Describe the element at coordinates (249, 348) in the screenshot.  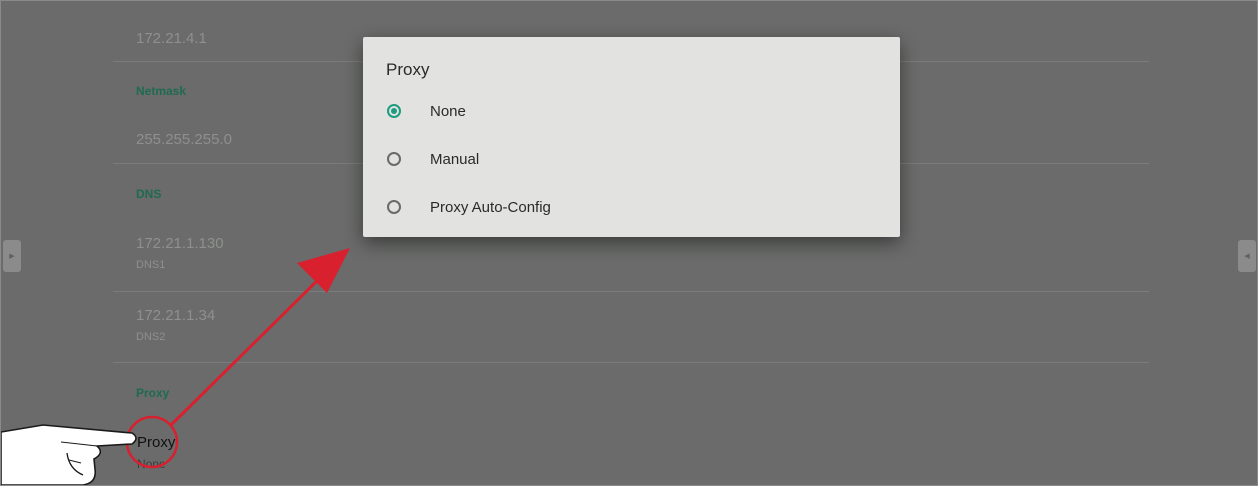
I see `callout-arrow-line` at that location.